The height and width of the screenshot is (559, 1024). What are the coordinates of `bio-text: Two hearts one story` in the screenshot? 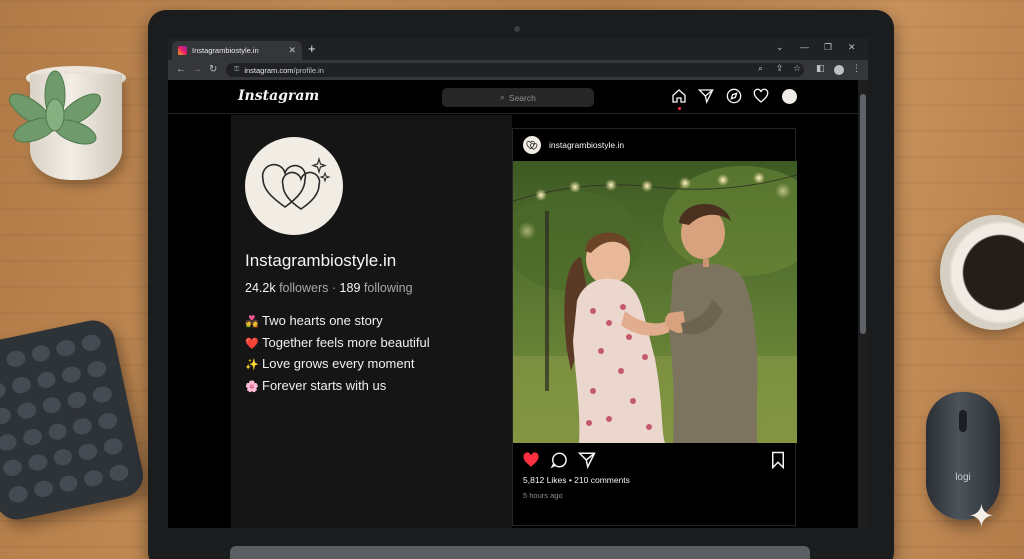 It's located at (322, 320).